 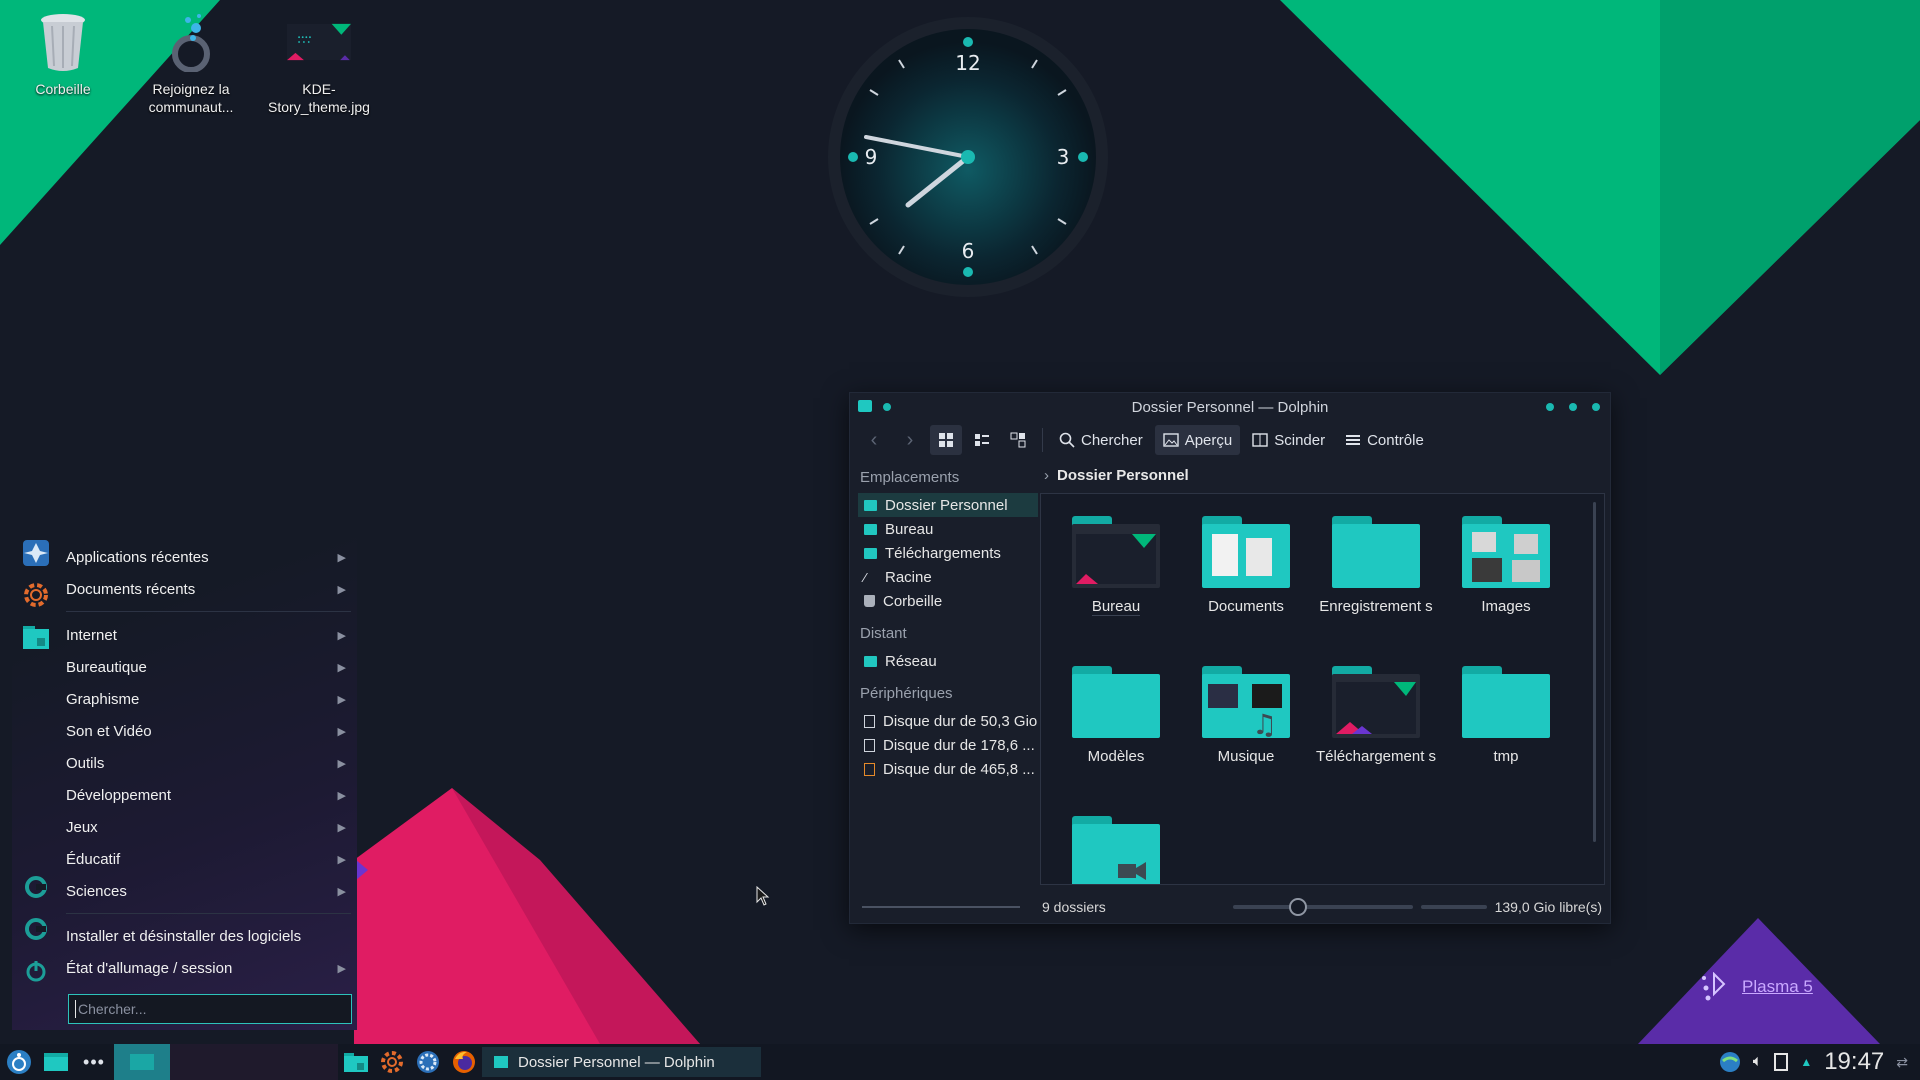 What do you see at coordinates (948, 577) in the screenshot?
I see `place-root: ∕ Racine` at bounding box center [948, 577].